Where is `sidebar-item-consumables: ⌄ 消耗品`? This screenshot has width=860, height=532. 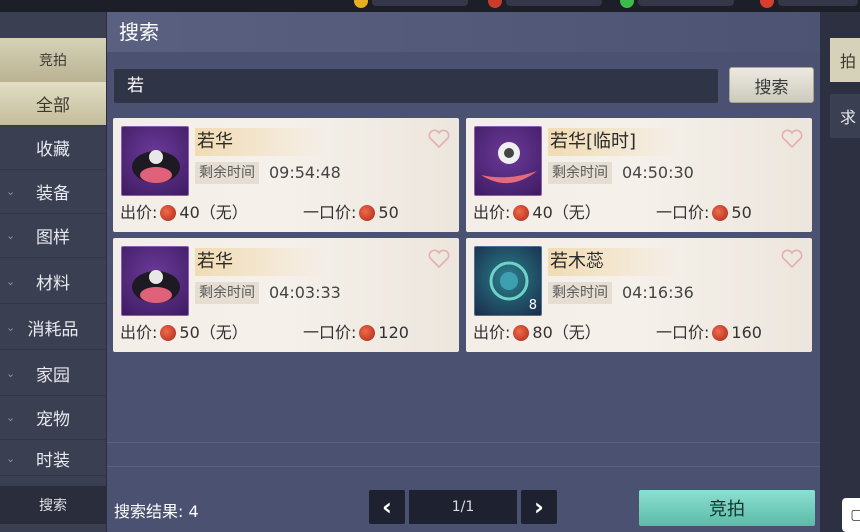
sidebar-item-consumables: ⌄ 消耗品 is located at coordinates (53, 328).